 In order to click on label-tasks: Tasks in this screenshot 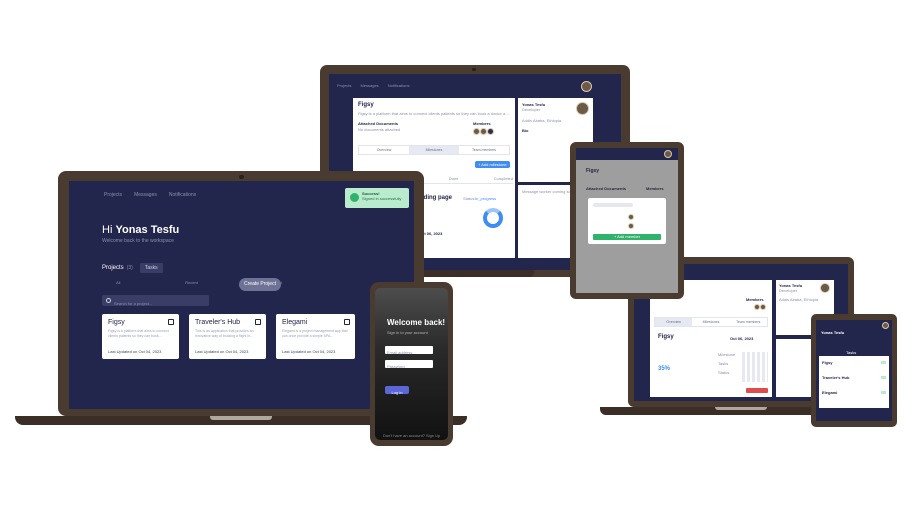, I will do `click(723, 363)`.